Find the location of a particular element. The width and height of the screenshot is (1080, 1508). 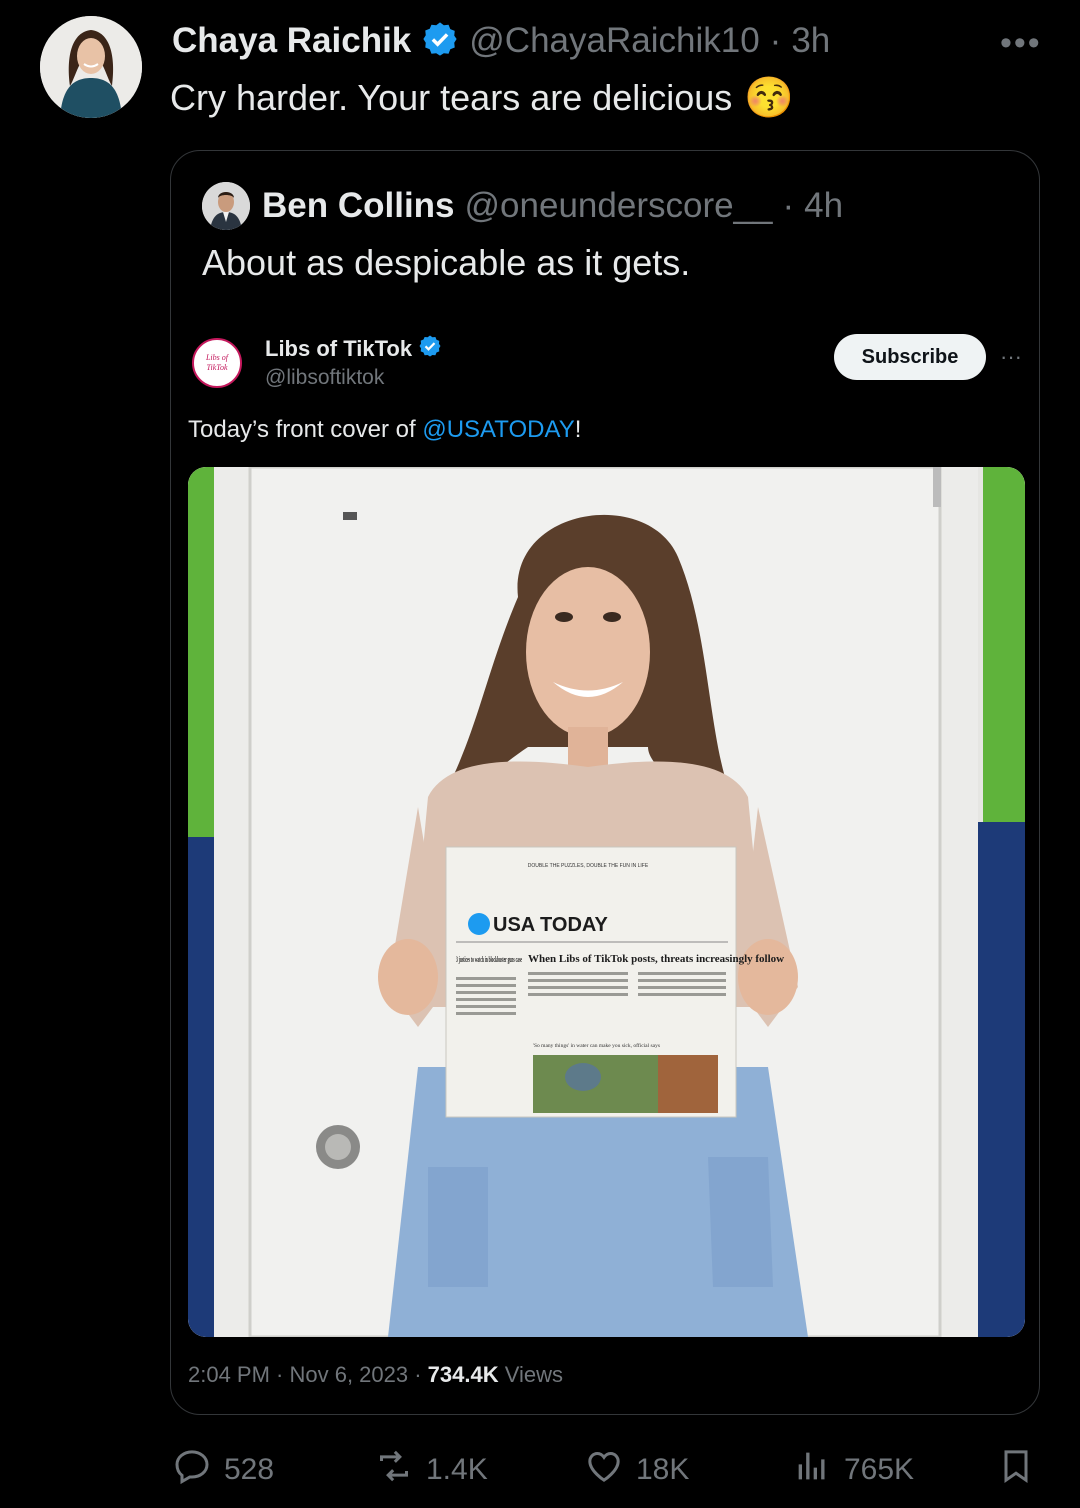

tweet-body: Cry harder. Your tears are delicious is located at coordinates (451, 97).